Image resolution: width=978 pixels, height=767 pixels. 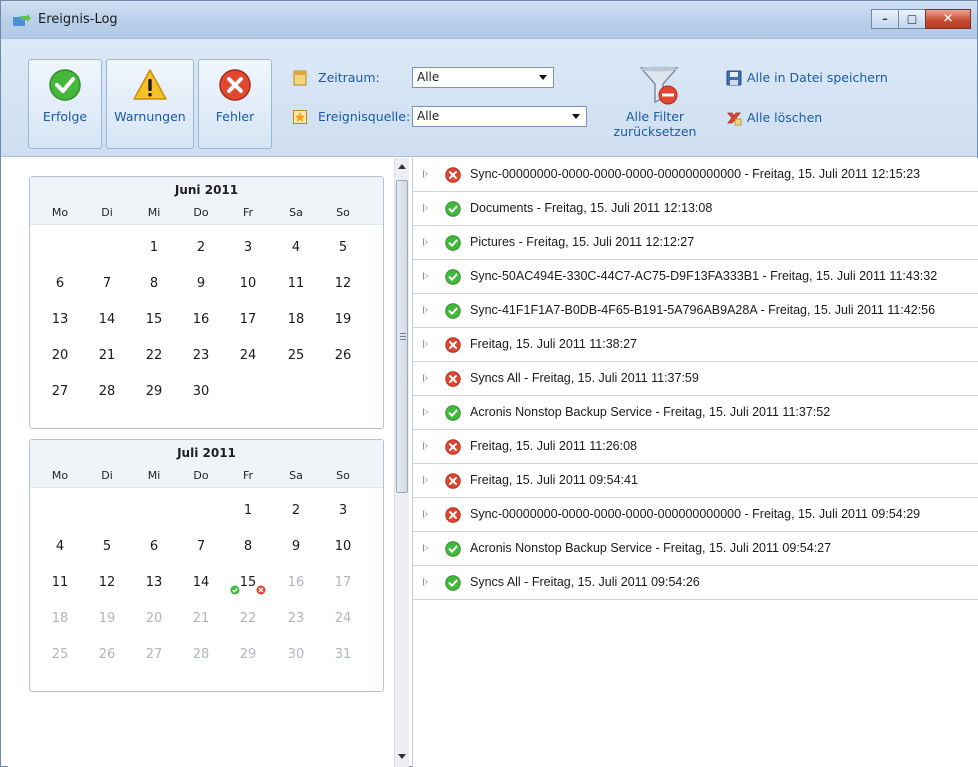 What do you see at coordinates (912, 19) in the screenshot?
I see `maximize-button: □` at bounding box center [912, 19].